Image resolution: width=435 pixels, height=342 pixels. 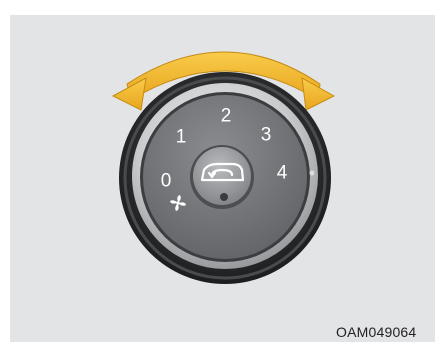 I want to click on dial-position-4: 4, so click(x=282, y=173).